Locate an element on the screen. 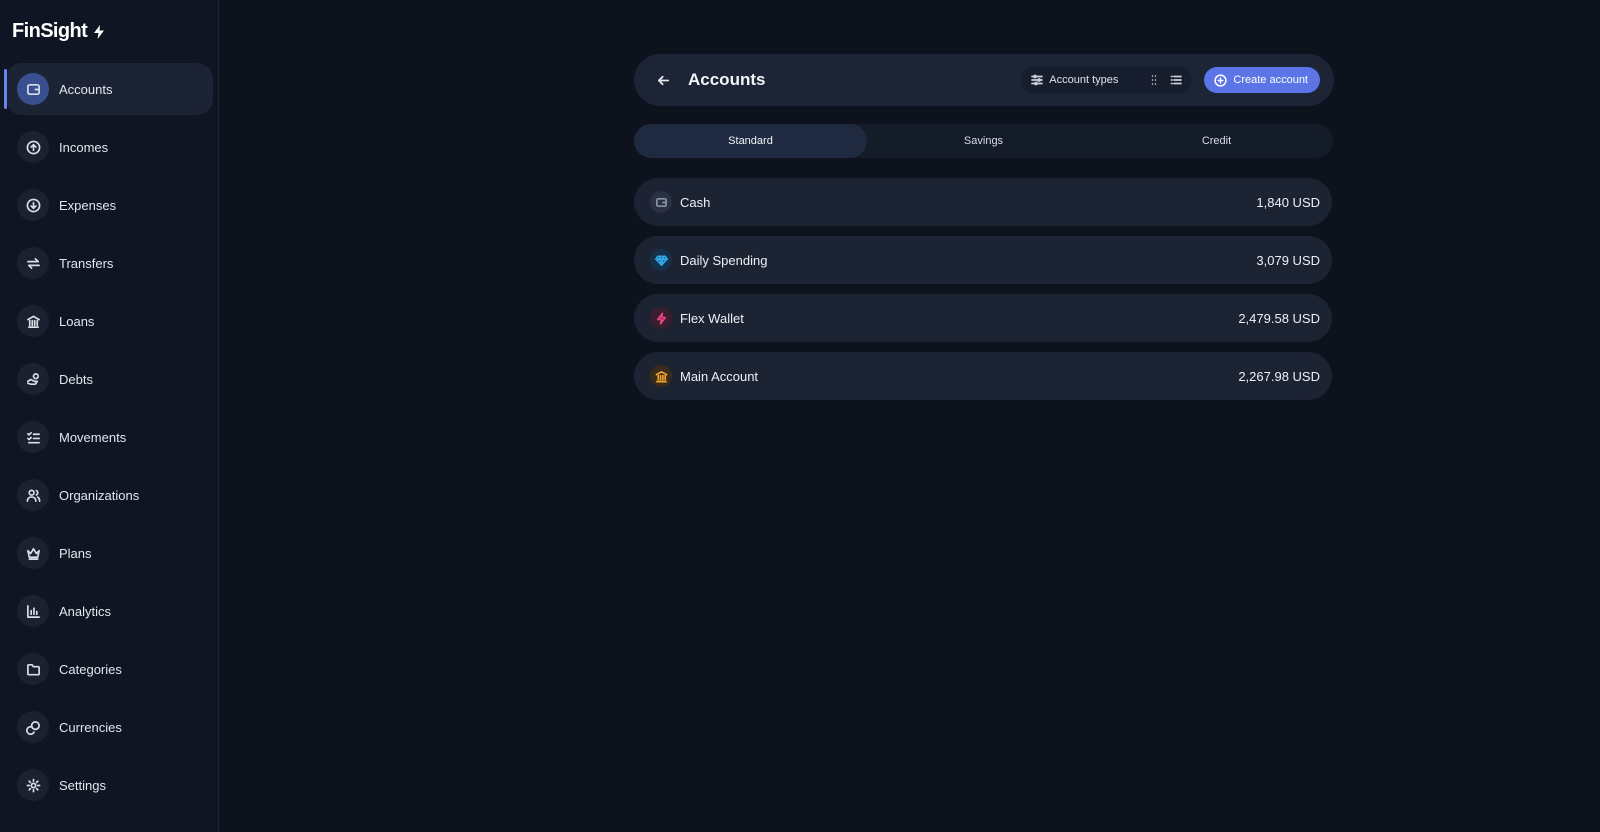 The image size is (1600, 832). sidebar-item-settings: Settings is located at coordinates (109, 785).